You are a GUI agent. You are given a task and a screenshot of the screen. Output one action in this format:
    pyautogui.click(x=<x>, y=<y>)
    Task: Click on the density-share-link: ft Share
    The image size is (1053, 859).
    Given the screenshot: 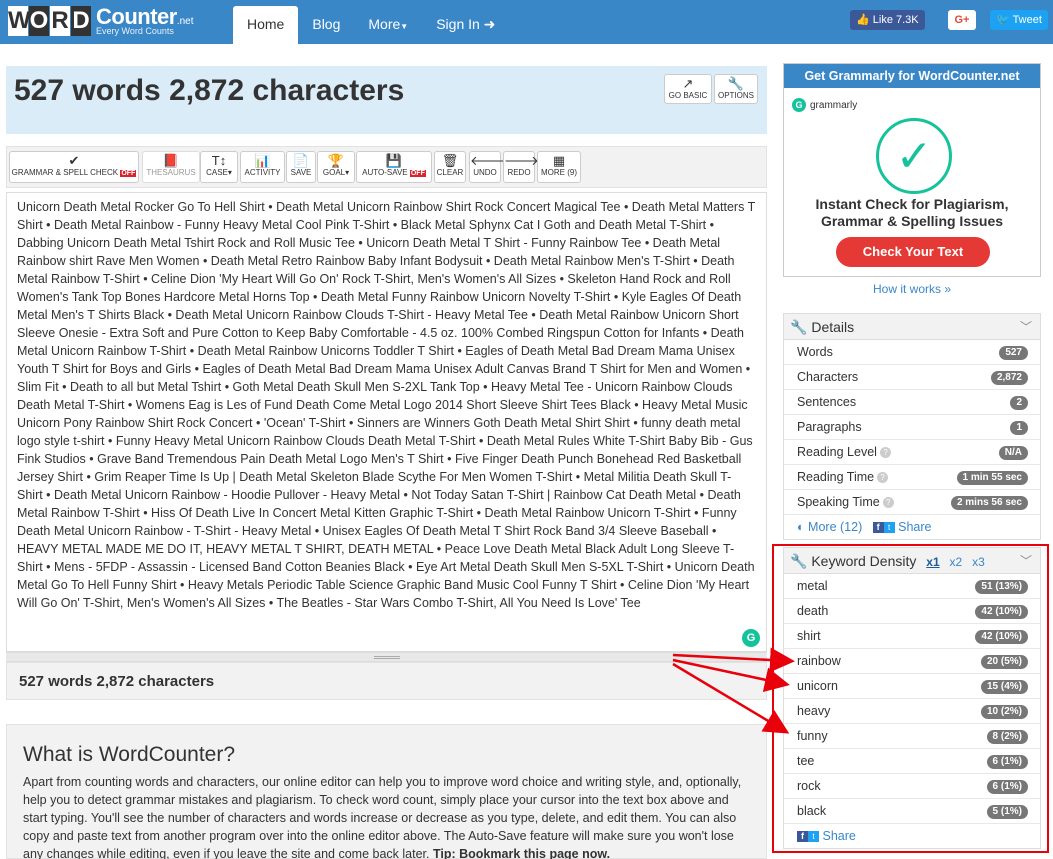 What is the action you would take?
    pyautogui.click(x=826, y=836)
    